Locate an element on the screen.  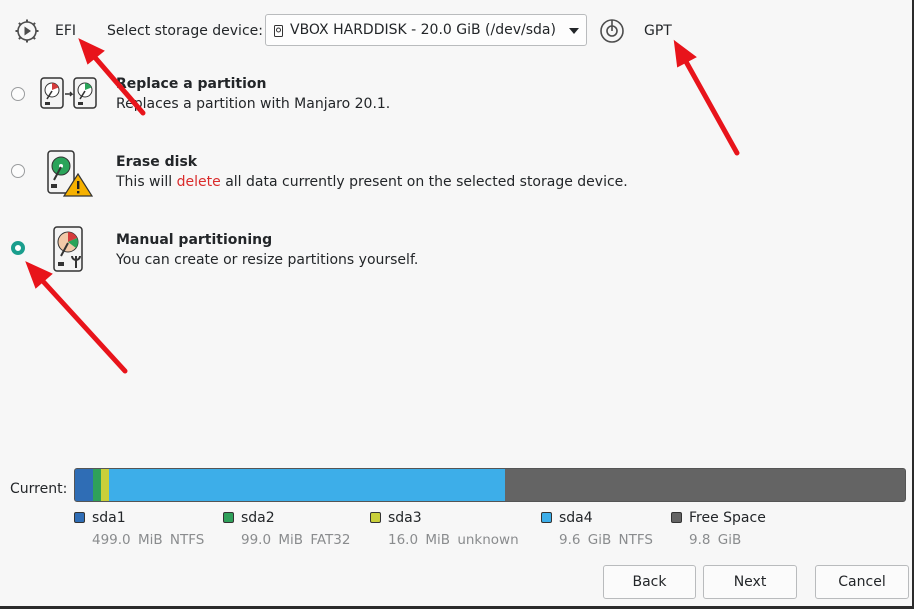
partition-segment-sda3 is located at coordinates (105, 485).